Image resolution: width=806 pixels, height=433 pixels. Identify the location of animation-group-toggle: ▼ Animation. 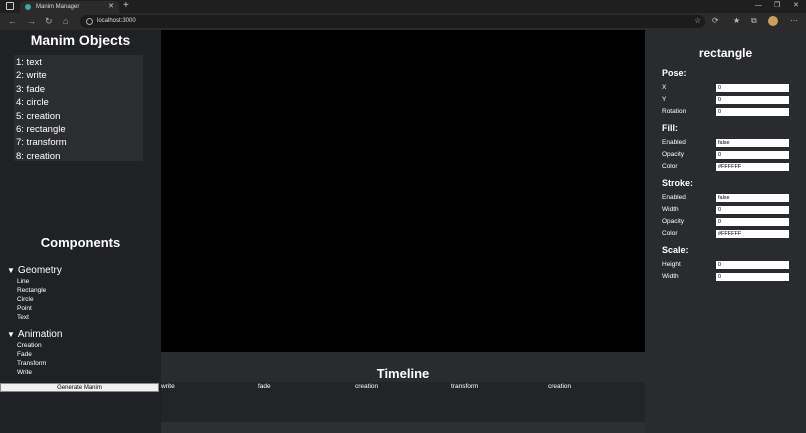
(34, 334).